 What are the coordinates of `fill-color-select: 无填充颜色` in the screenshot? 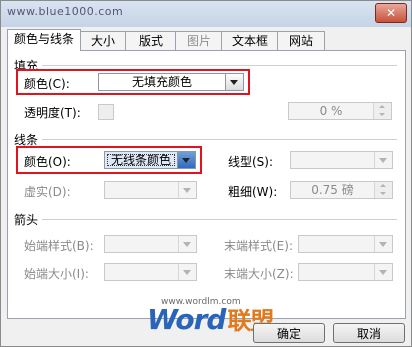 It's located at (171, 82).